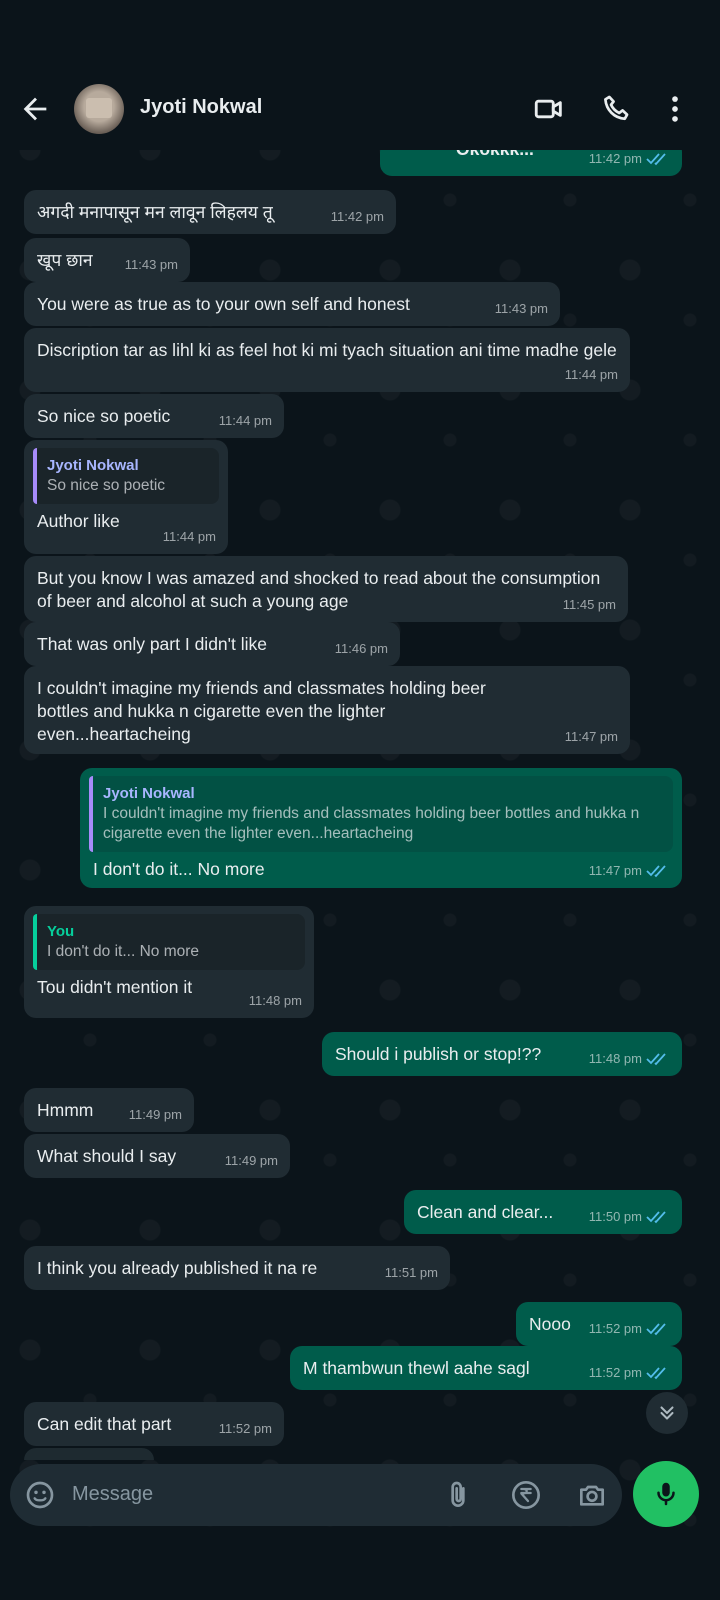 Image resolution: width=720 pixels, height=1600 pixels. Describe the element at coordinates (107, 260) in the screenshot. I see `incoming-message: खूप छान 11:43 pm` at that location.